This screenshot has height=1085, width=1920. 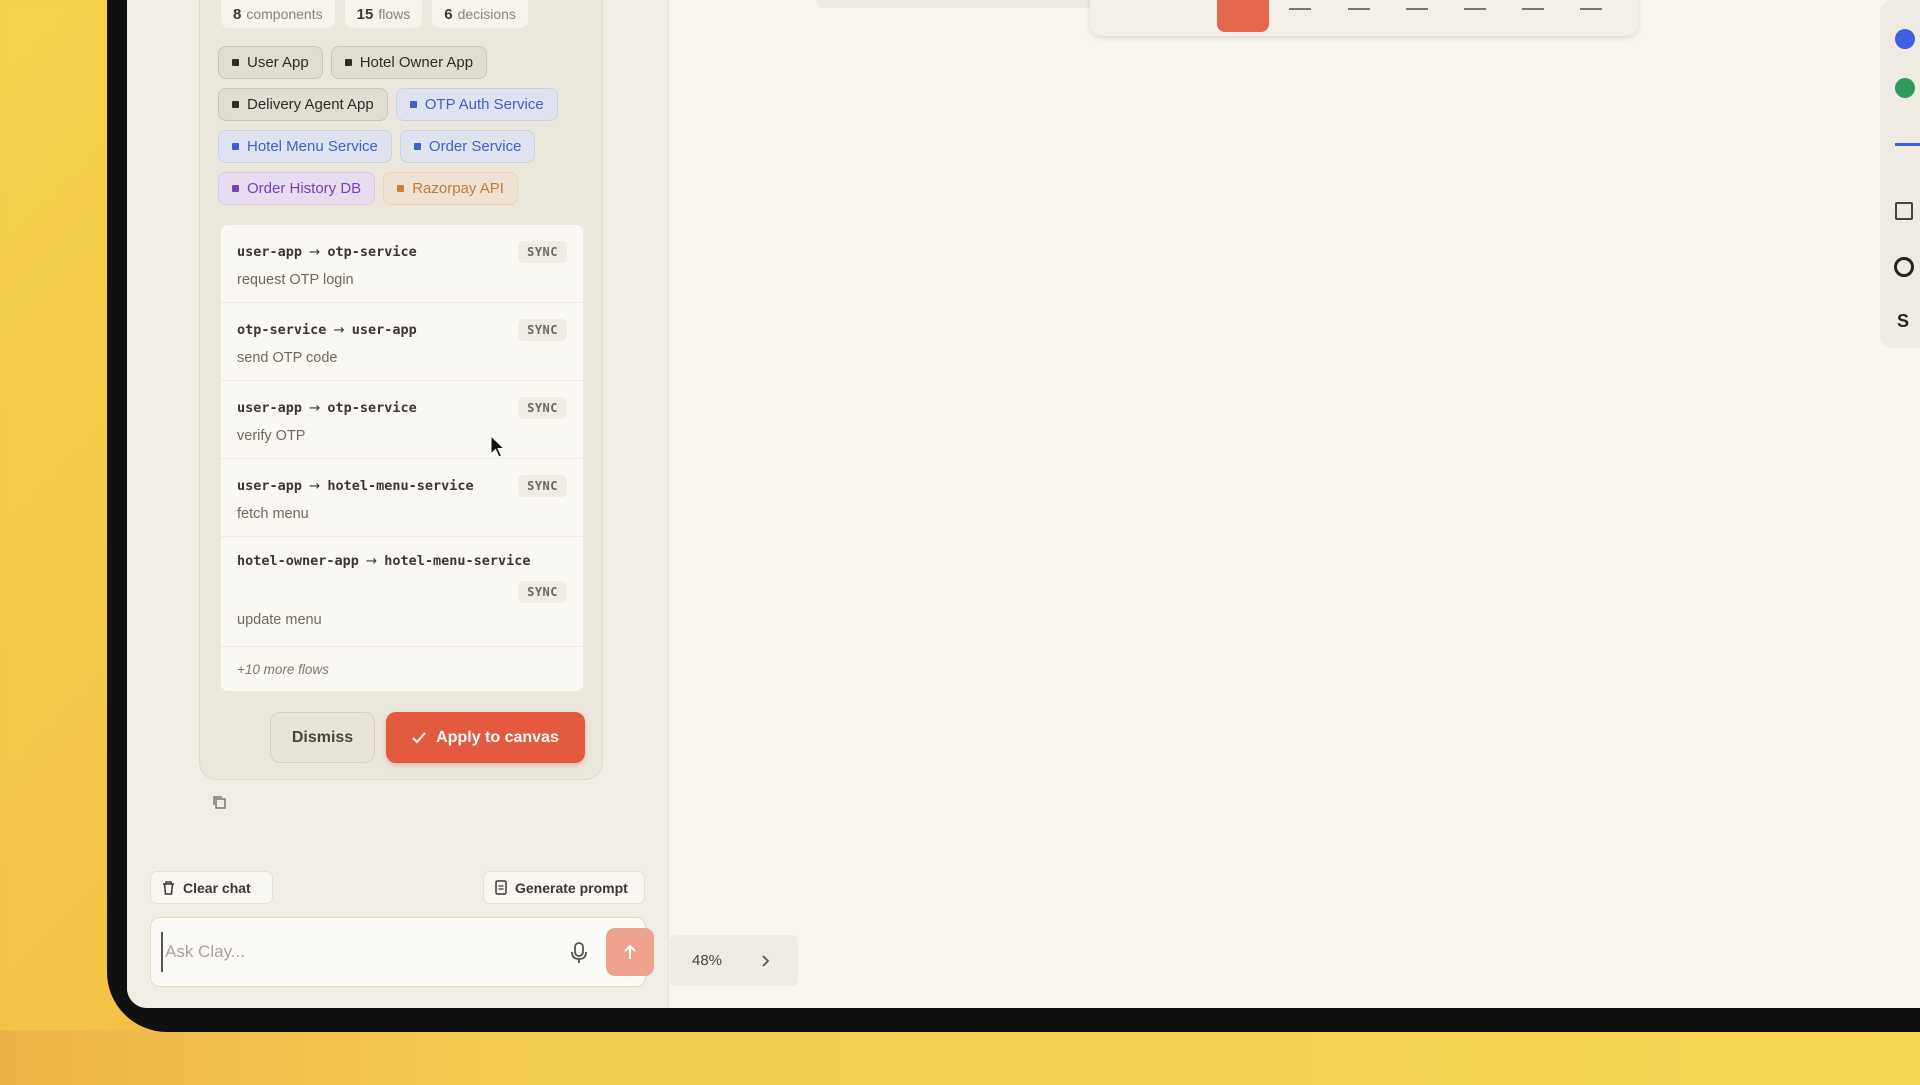 I want to click on generate-prompt-label: Generate prompt, so click(x=571, y=887).